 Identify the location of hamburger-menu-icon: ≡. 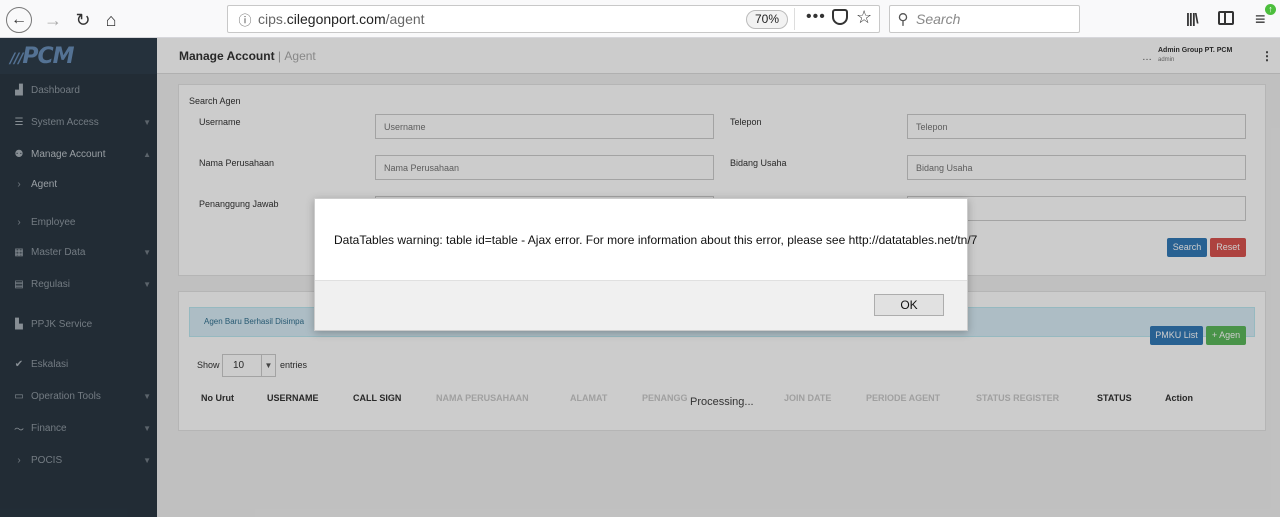
(1260, 19).